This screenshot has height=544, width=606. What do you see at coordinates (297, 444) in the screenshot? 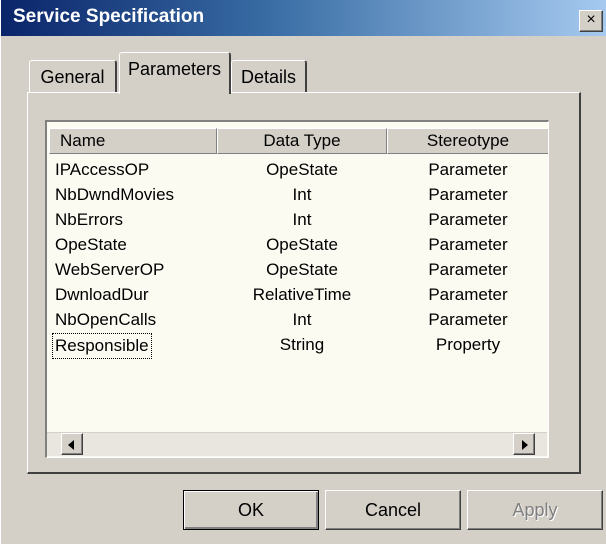
I see `horizontal-scrollbar` at bounding box center [297, 444].